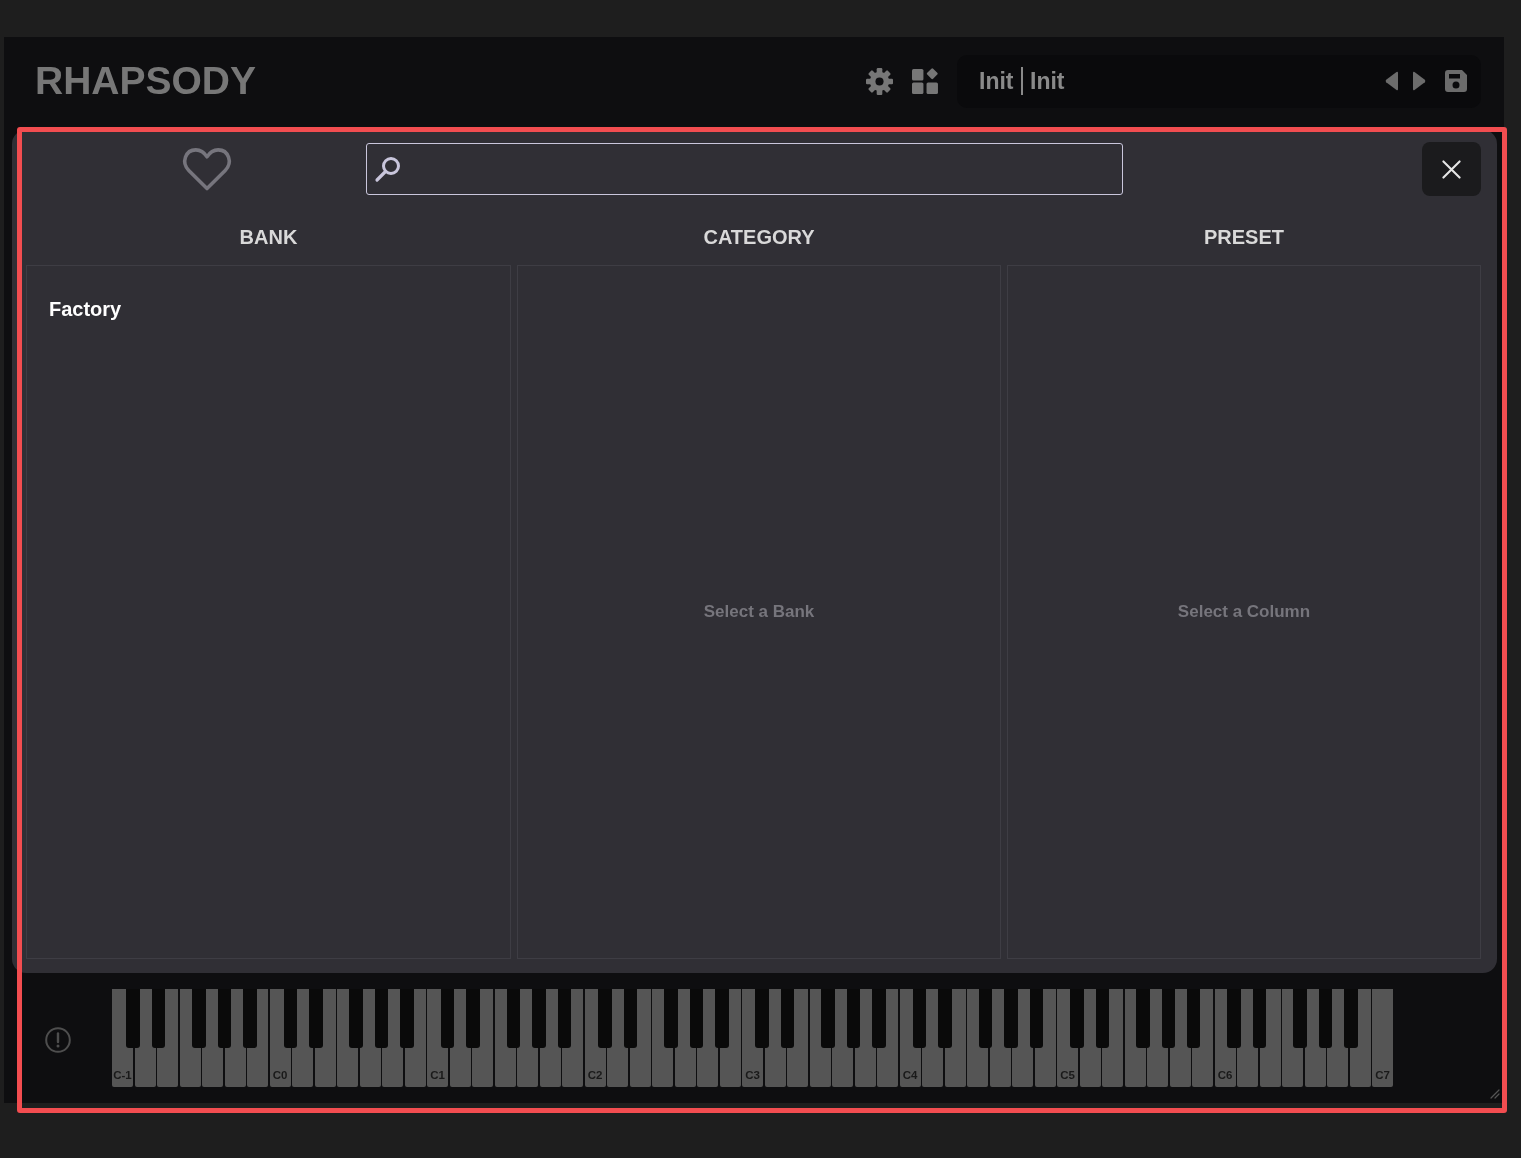  What do you see at coordinates (1244, 612) in the screenshot?
I see `empty-message: Select a Column` at bounding box center [1244, 612].